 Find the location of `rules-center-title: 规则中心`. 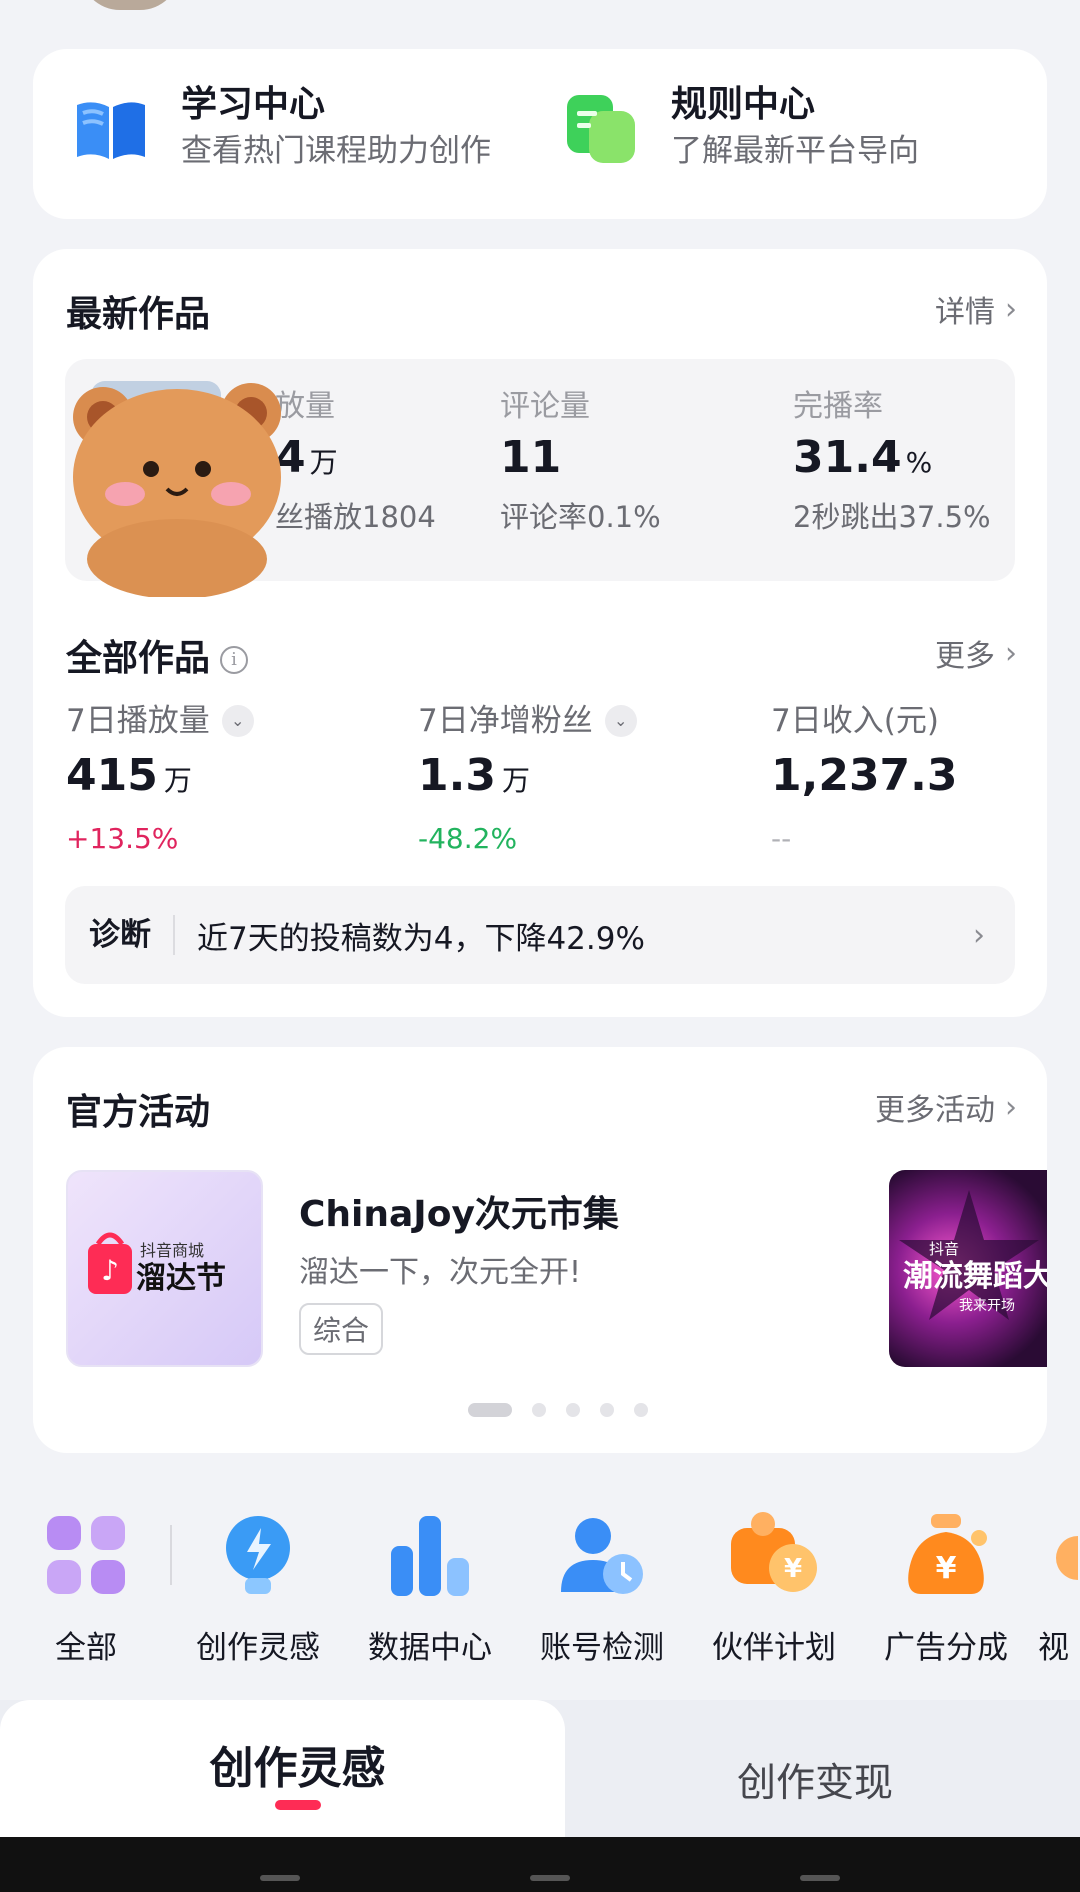

rules-center-title: 规则中心 is located at coordinates (743, 104).